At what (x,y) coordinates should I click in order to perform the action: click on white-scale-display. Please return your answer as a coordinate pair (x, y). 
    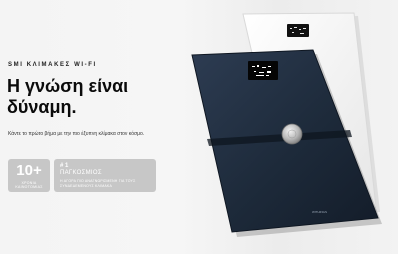
    Looking at the image, I should click on (298, 30).